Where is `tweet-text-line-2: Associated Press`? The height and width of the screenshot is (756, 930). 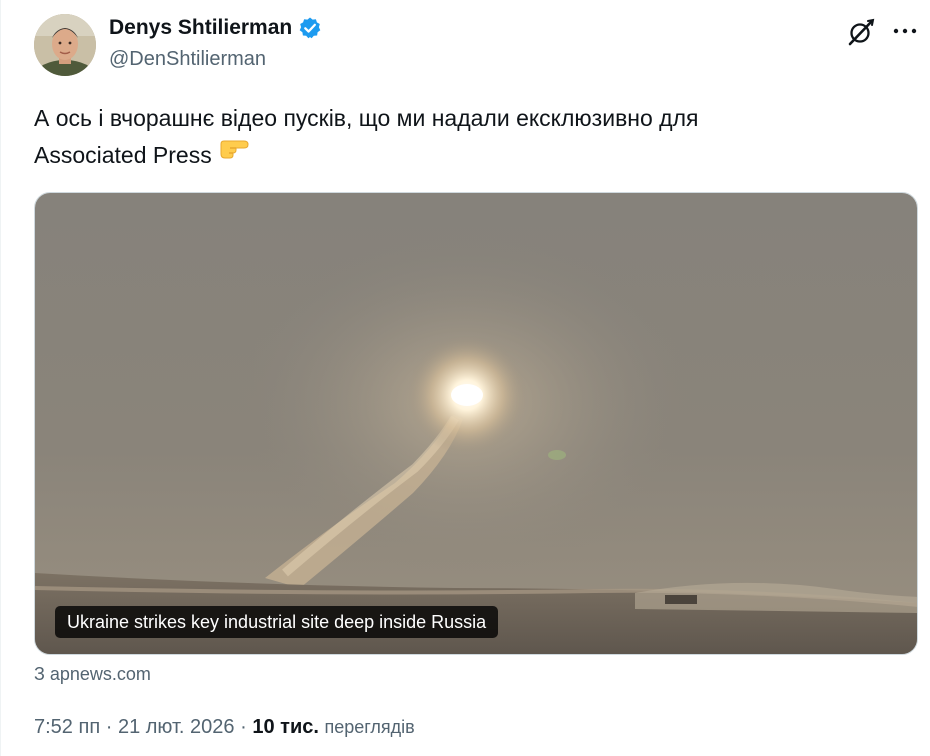 tweet-text-line-2: Associated Press is located at coordinates (444, 155).